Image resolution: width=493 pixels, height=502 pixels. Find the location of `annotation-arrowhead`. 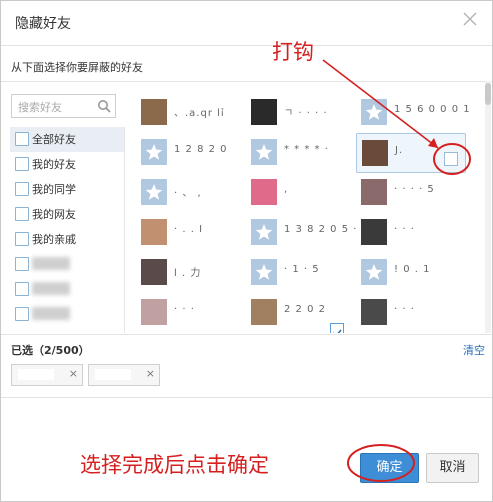

annotation-arrowhead is located at coordinates (433, 143).